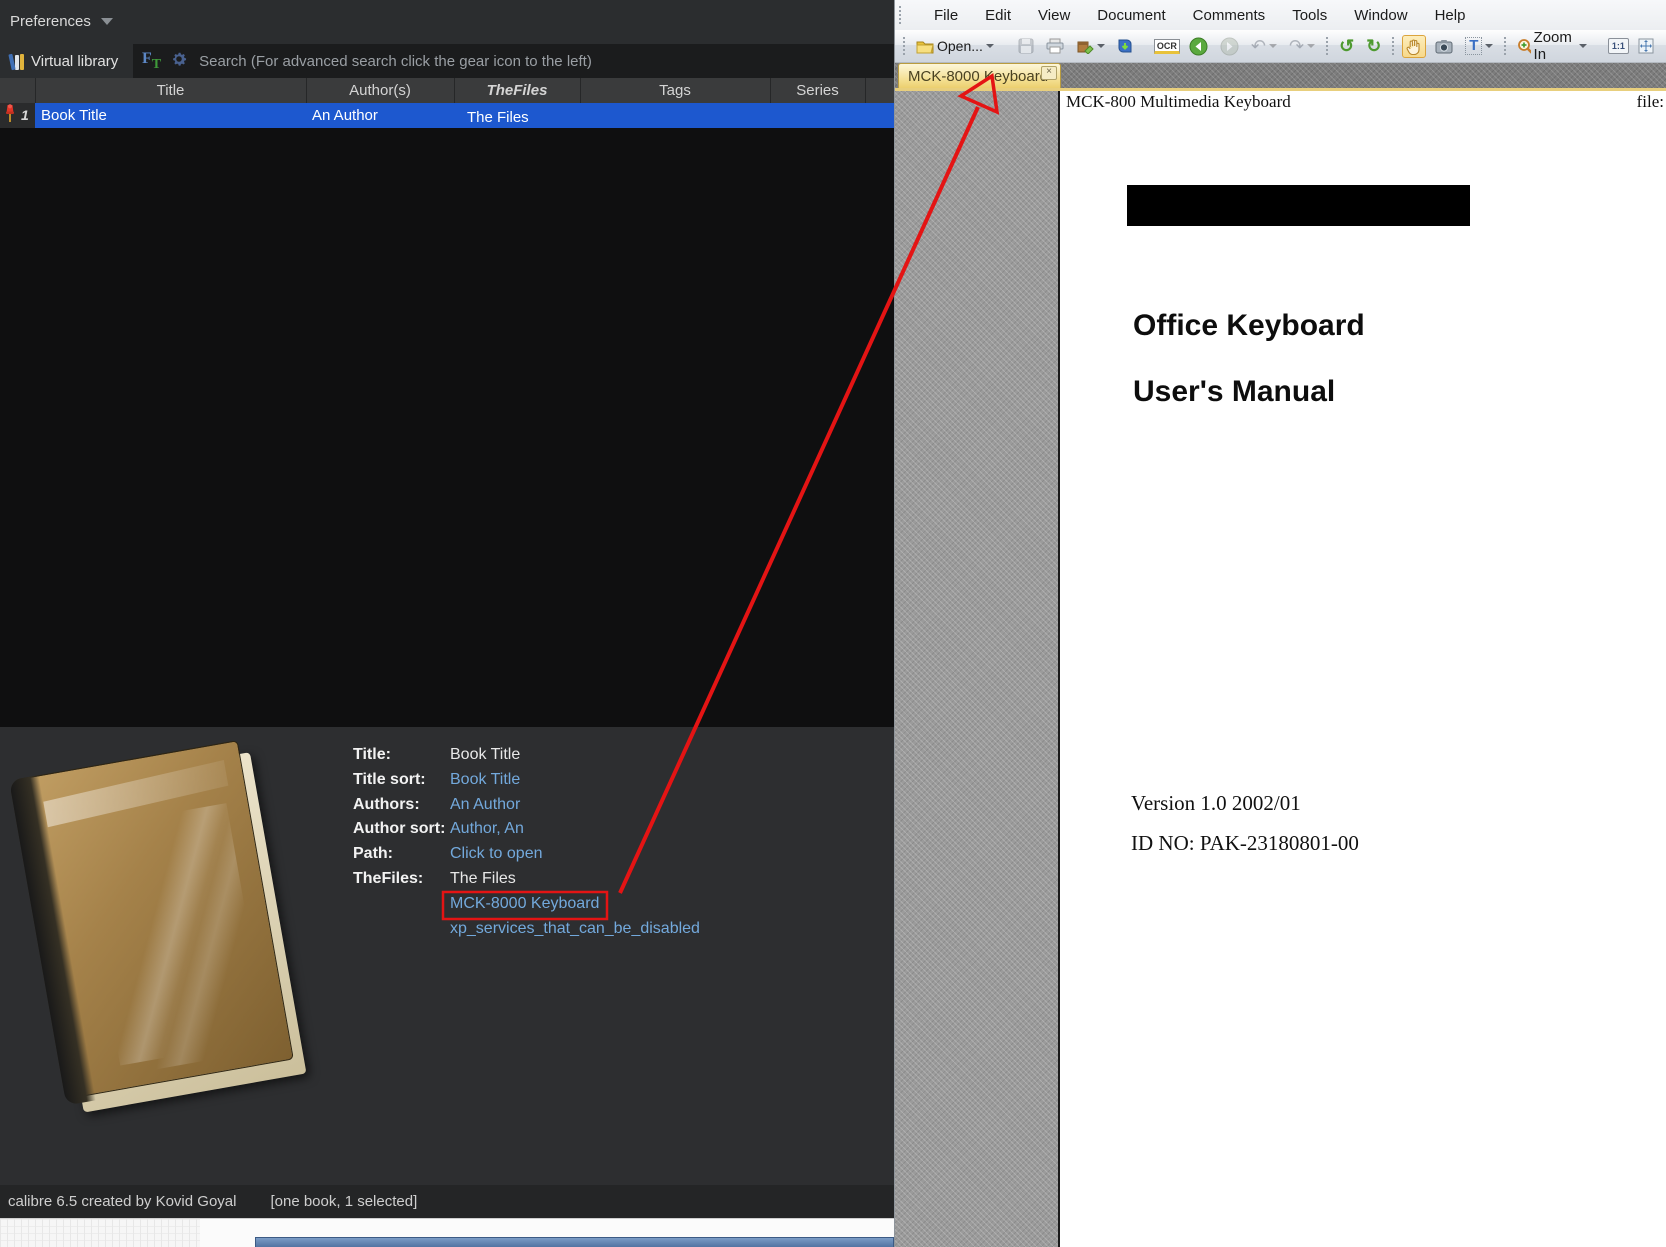 This screenshot has height=1247, width=1666. I want to click on hand-icon, so click(1413, 47).